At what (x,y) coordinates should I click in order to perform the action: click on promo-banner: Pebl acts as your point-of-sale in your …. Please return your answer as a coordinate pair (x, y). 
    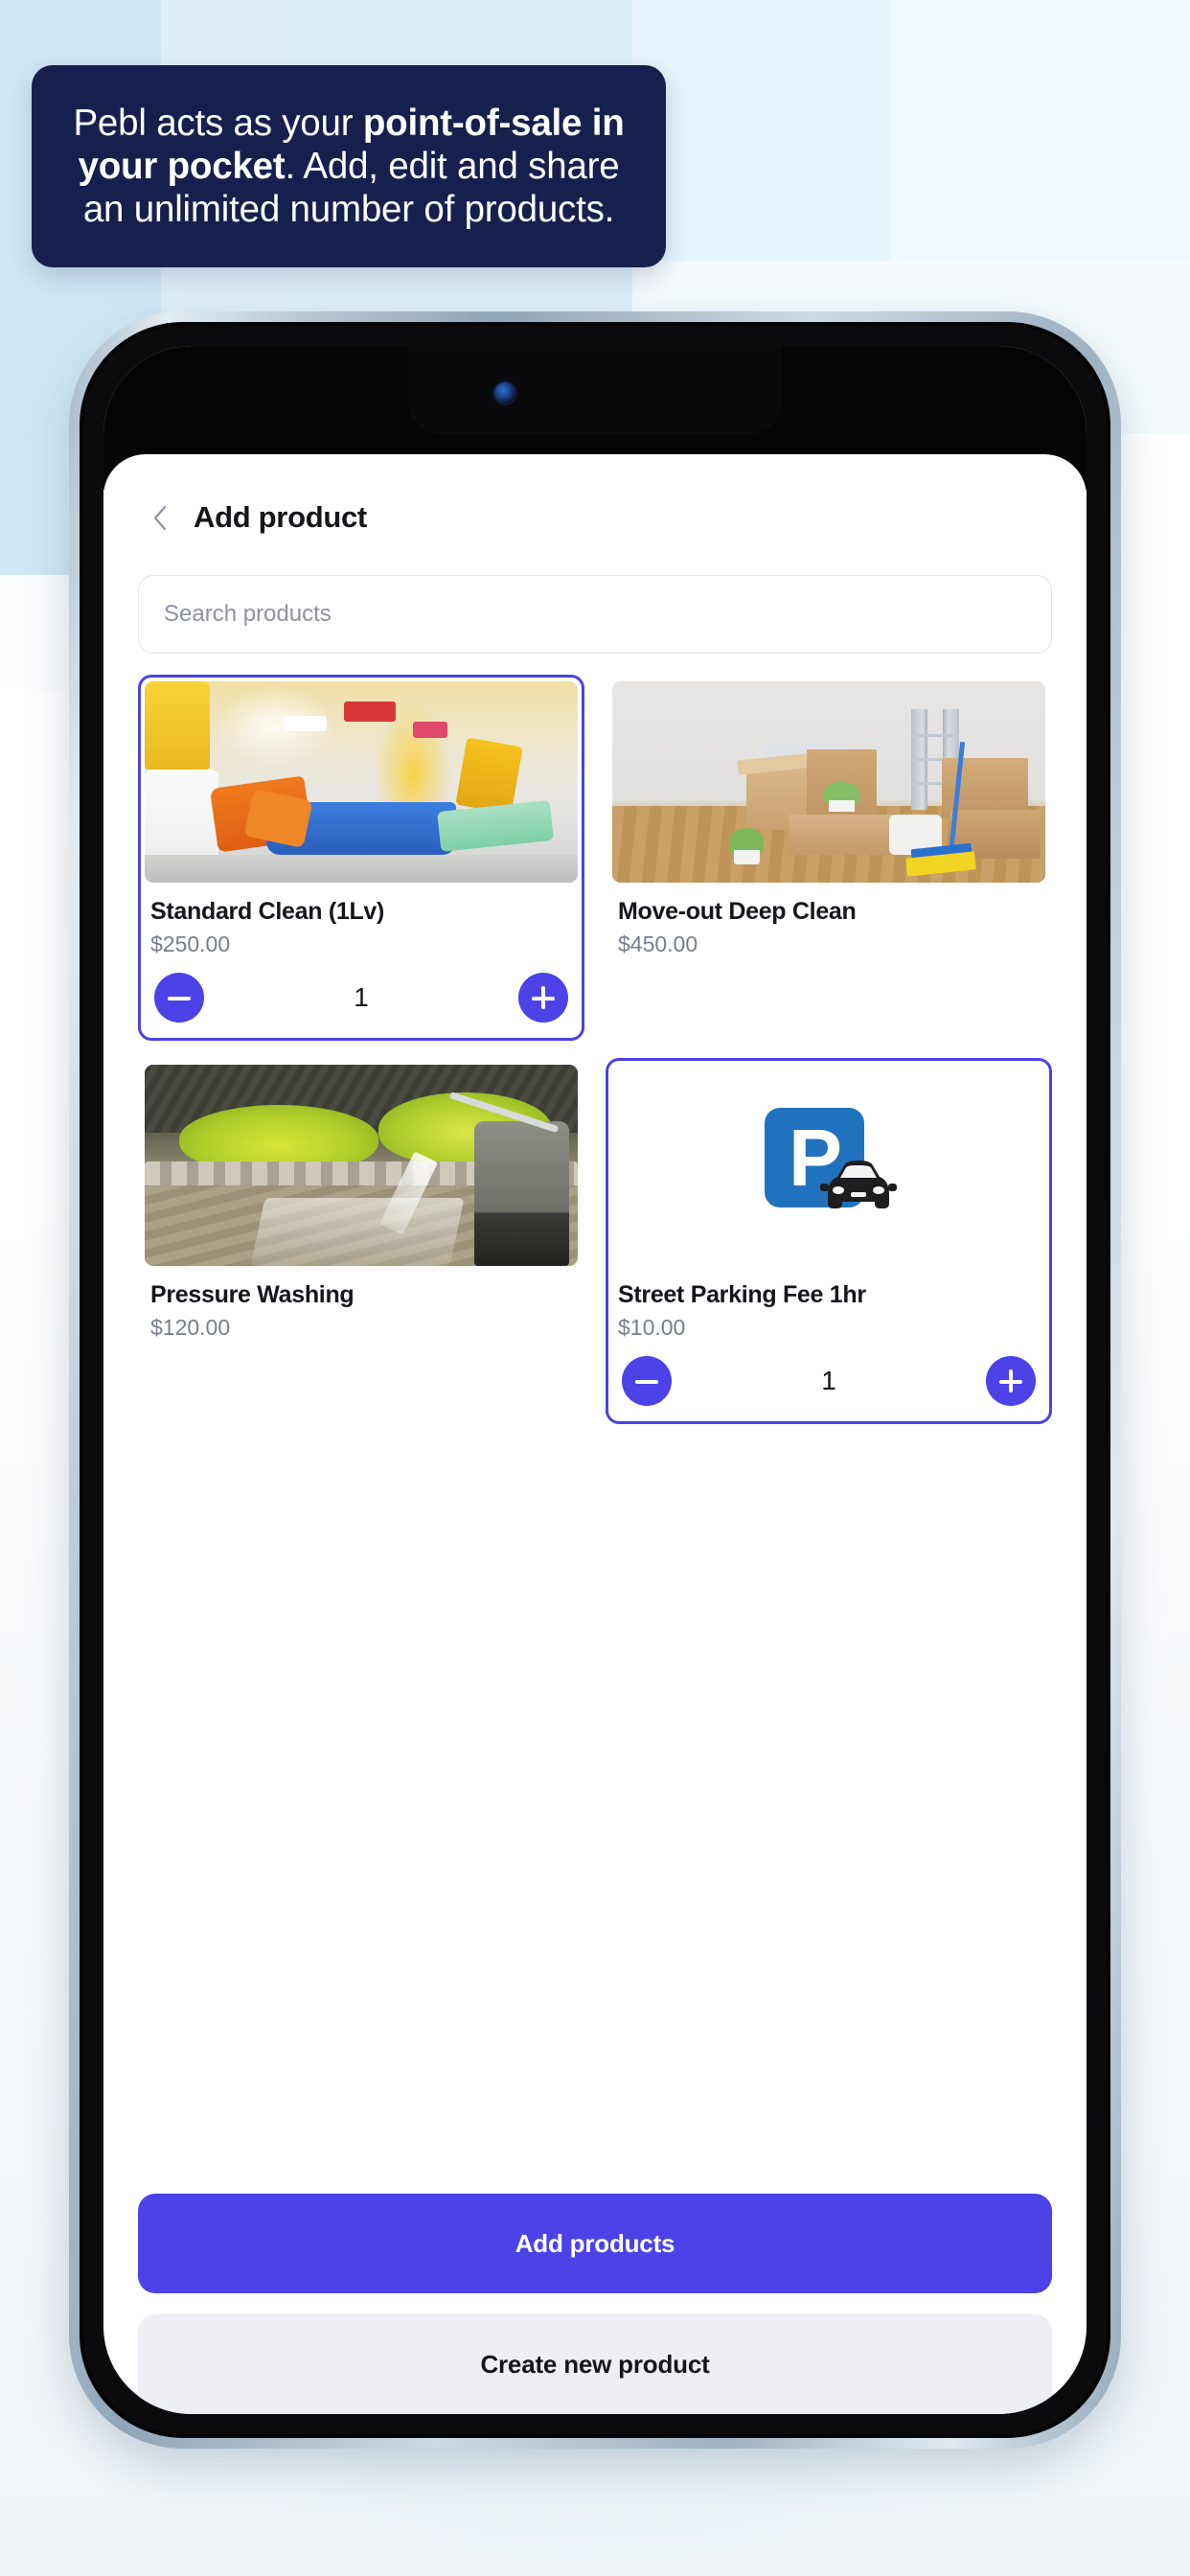
    Looking at the image, I should click on (349, 166).